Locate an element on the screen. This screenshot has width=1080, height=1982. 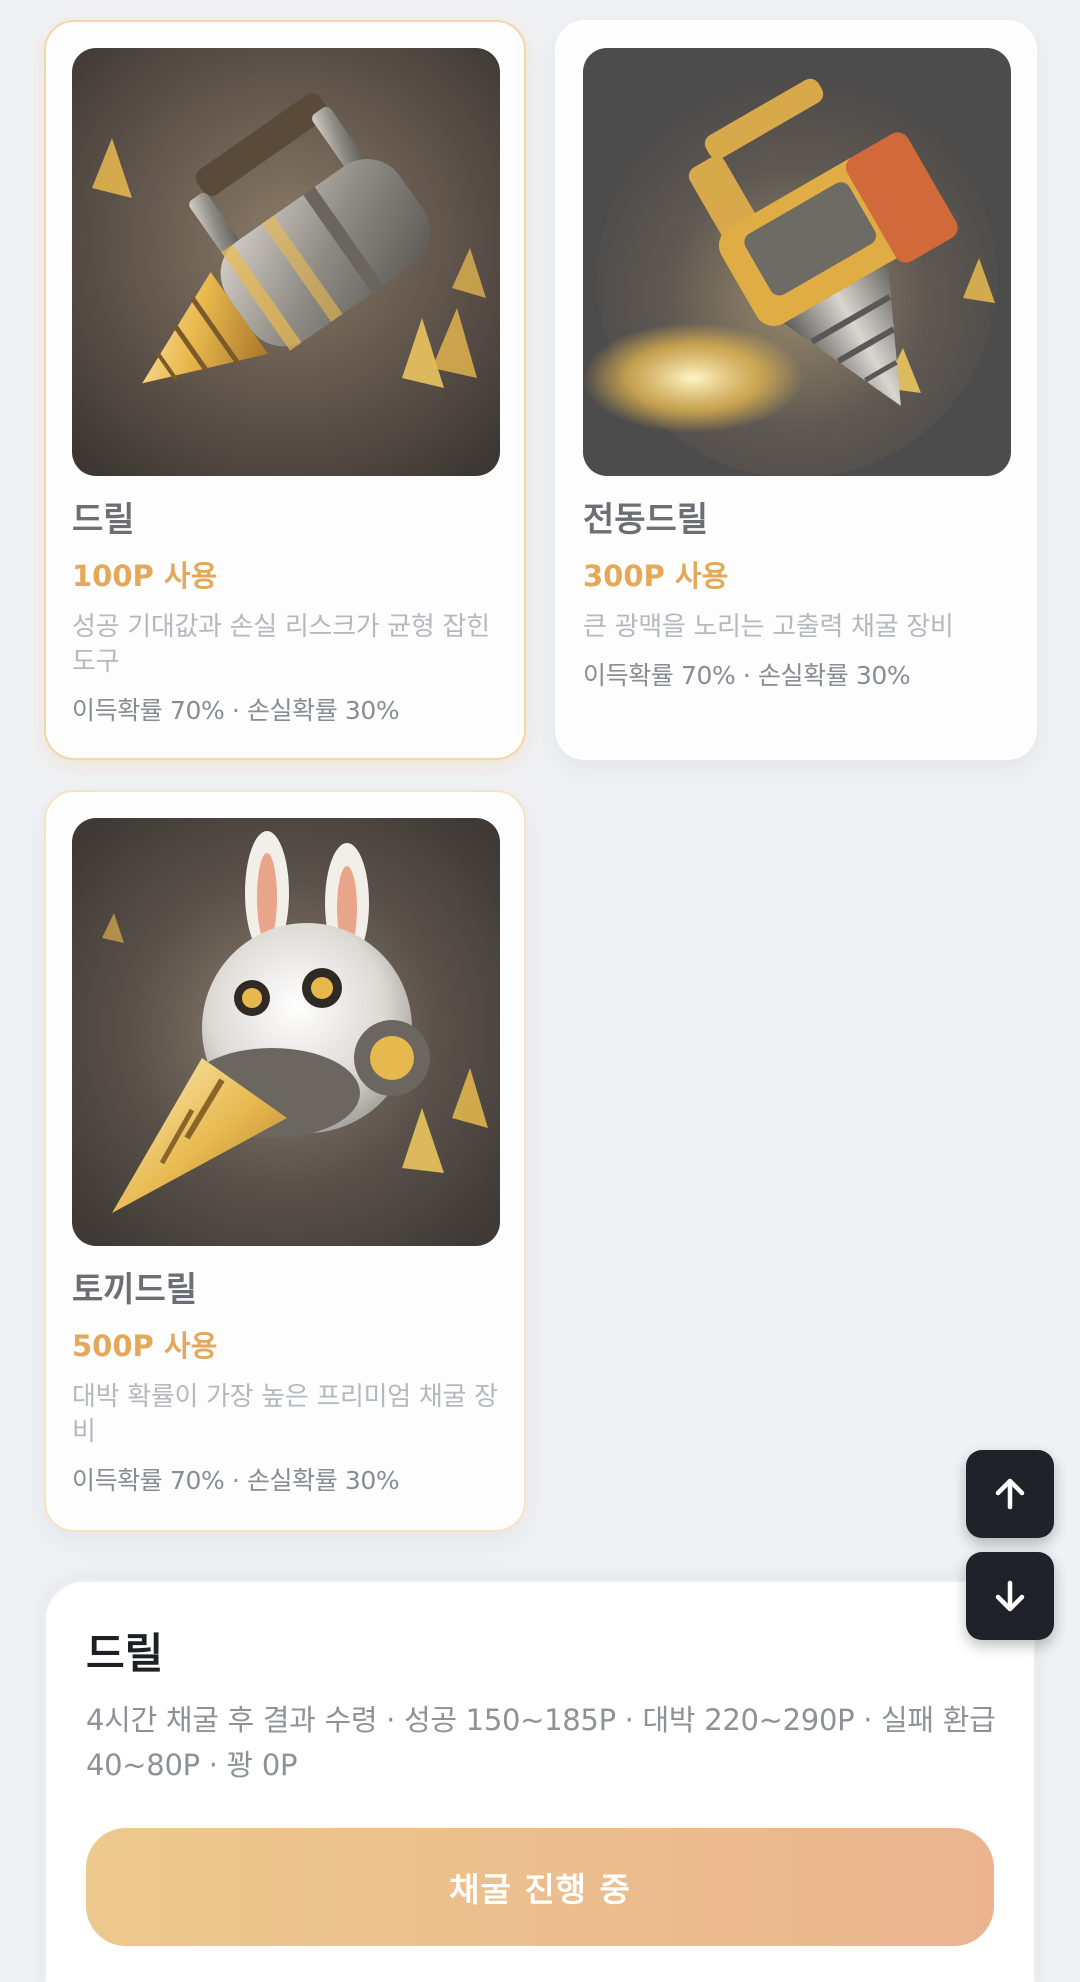
item-name: 전동드릴 is located at coordinates (646, 520).